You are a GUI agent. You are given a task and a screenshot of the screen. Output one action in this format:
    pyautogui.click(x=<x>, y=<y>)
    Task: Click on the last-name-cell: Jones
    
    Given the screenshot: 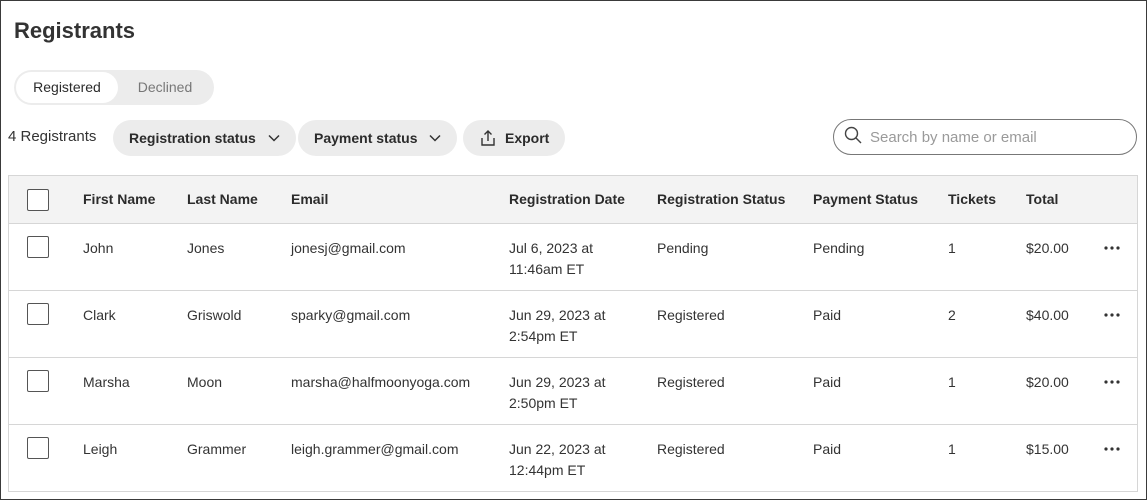 What is the action you would take?
    pyautogui.click(x=206, y=248)
    